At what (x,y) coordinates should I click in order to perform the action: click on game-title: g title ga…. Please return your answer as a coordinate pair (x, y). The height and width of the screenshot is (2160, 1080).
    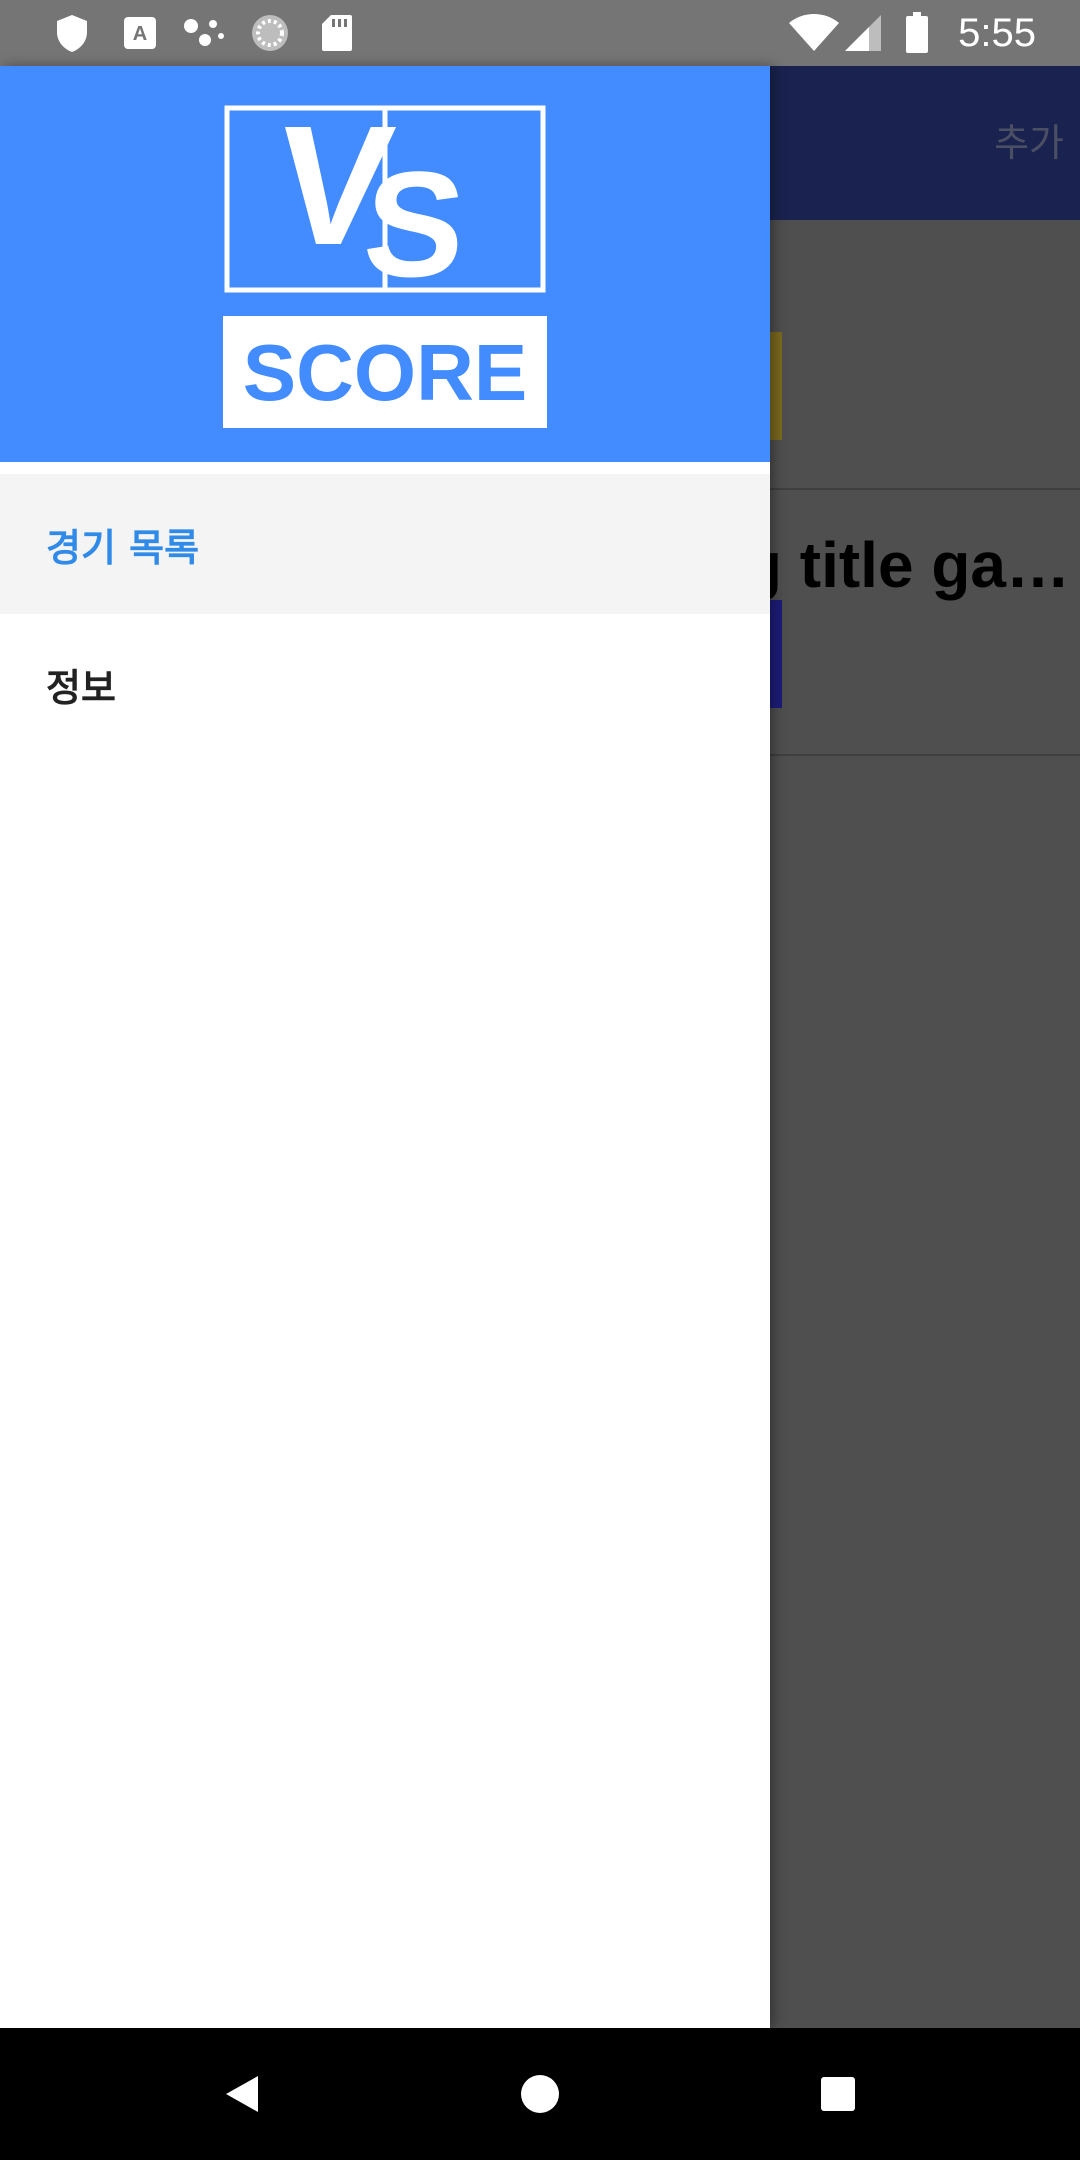
    Looking at the image, I should click on (906, 565).